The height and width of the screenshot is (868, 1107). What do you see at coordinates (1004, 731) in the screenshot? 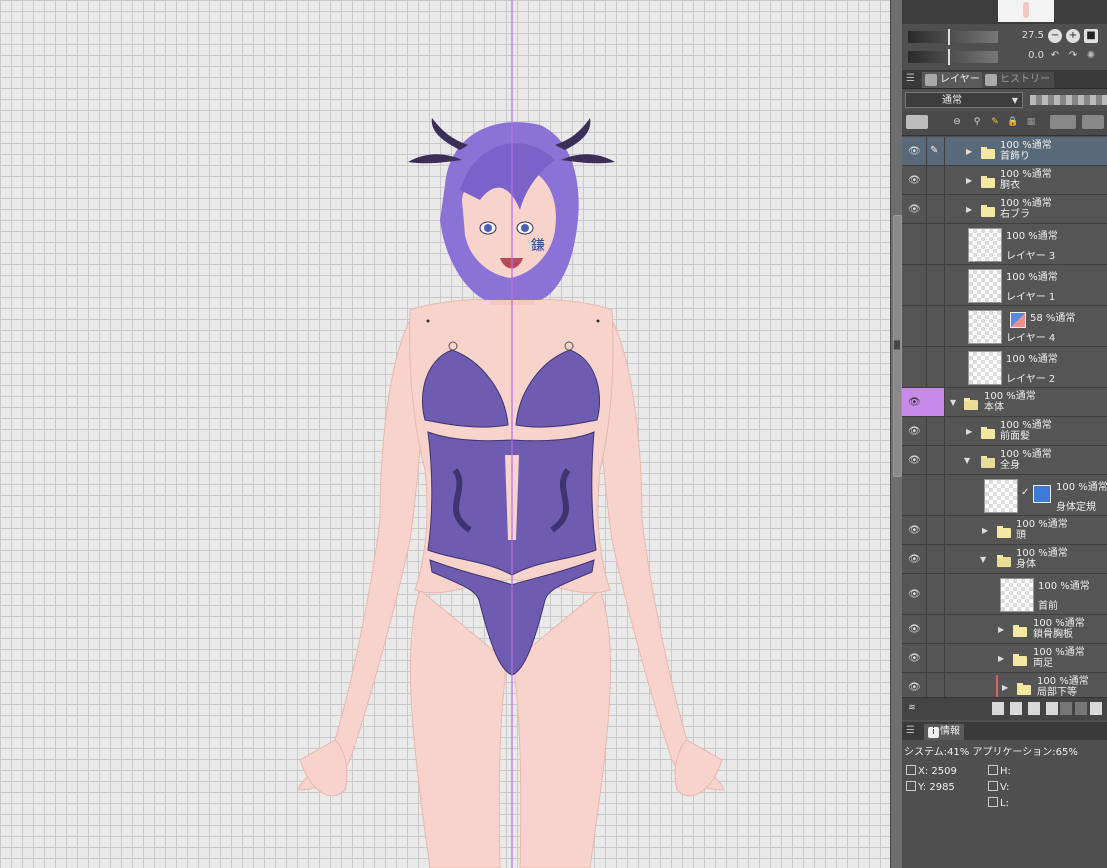
I see `info-panel-tabs: ☰ i 情報` at bounding box center [1004, 731].